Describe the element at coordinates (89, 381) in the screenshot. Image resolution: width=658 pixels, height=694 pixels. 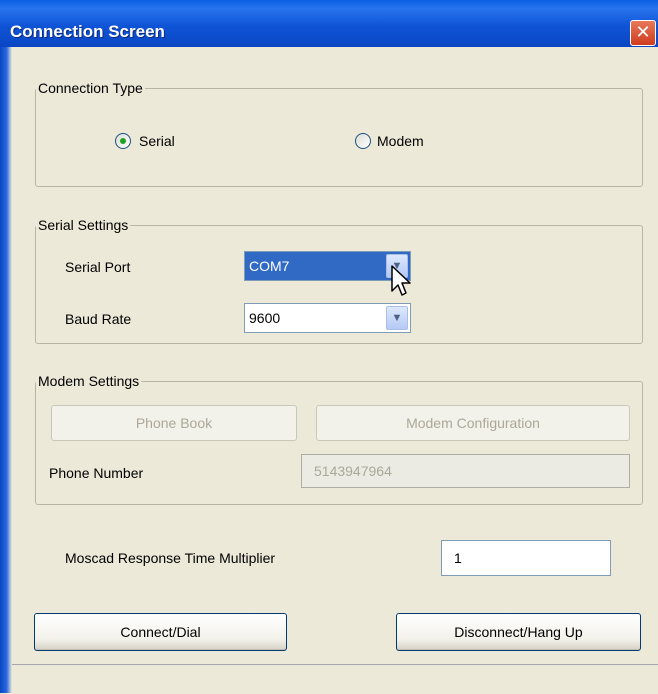
I see `modem-settings-legend: Modem Settings` at that location.